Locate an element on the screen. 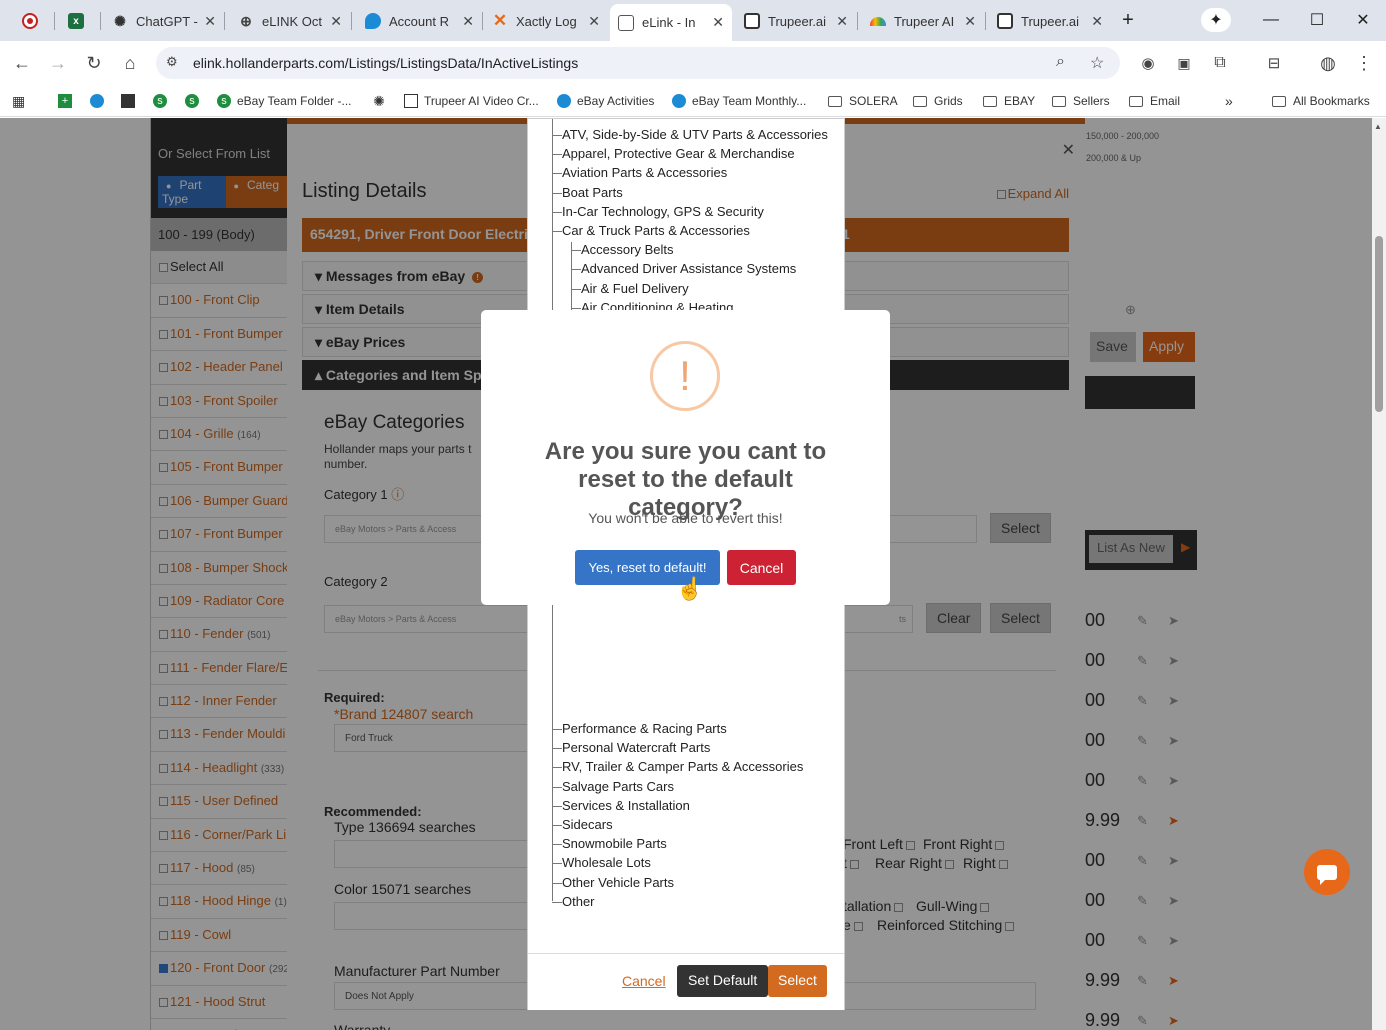 The image size is (1386, 1030). tab-account: Account R ✕ is located at coordinates (419, 21).